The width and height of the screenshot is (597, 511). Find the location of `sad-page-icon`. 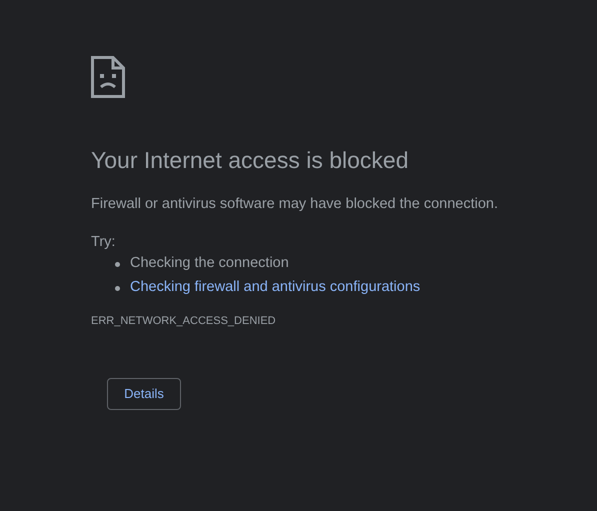

sad-page-icon is located at coordinates (108, 77).